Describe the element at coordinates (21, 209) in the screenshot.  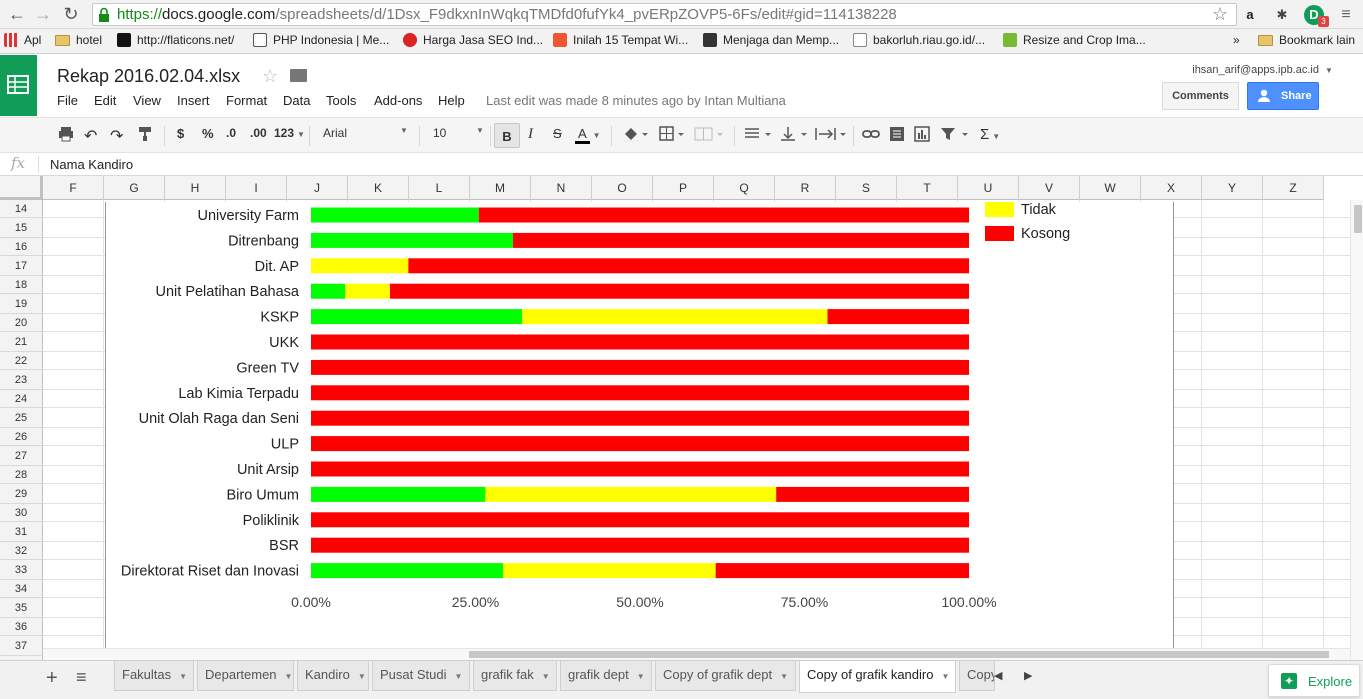
I see `row-header-14: 14` at that location.